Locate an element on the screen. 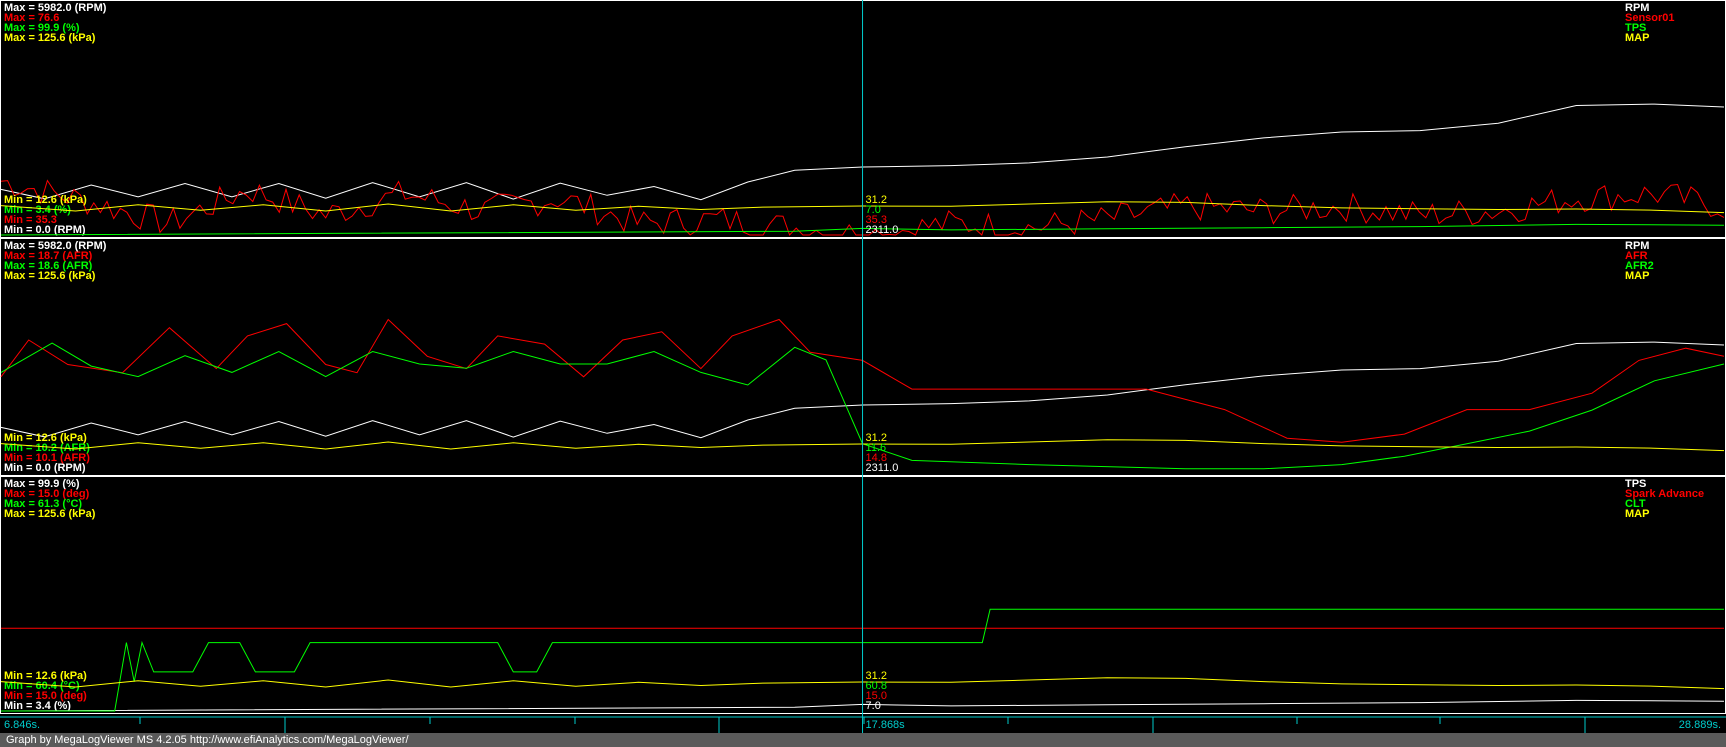  panel-1-legend-entry: MAP is located at coordinates (1637, 38).